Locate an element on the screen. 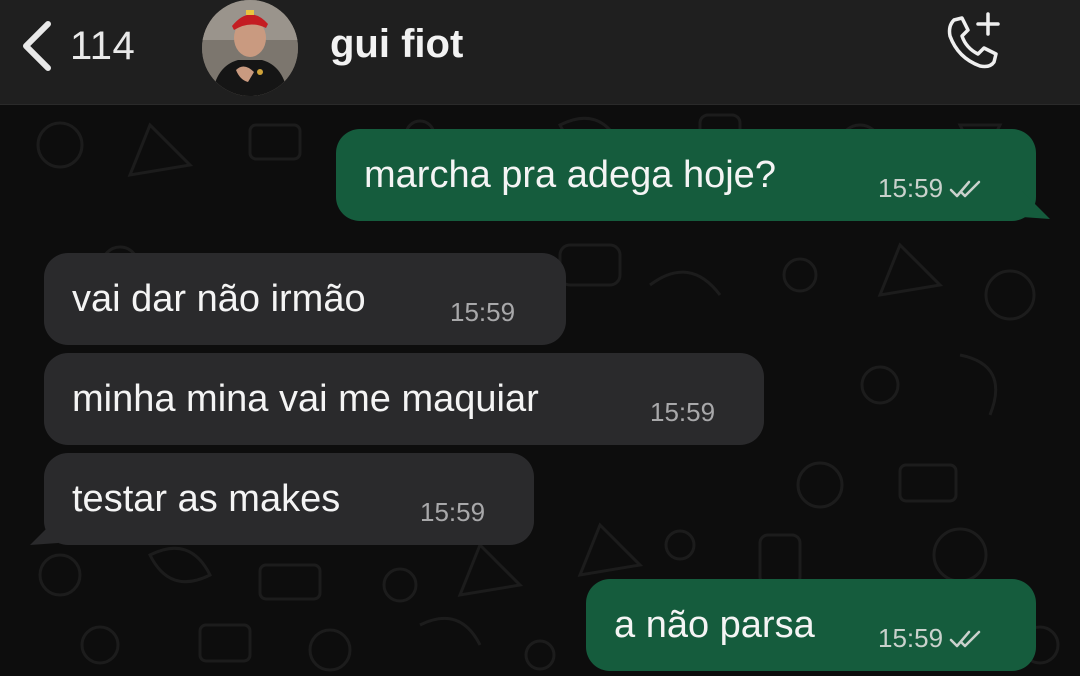  message-text: a não parsa is located at coordinates (714, 624).